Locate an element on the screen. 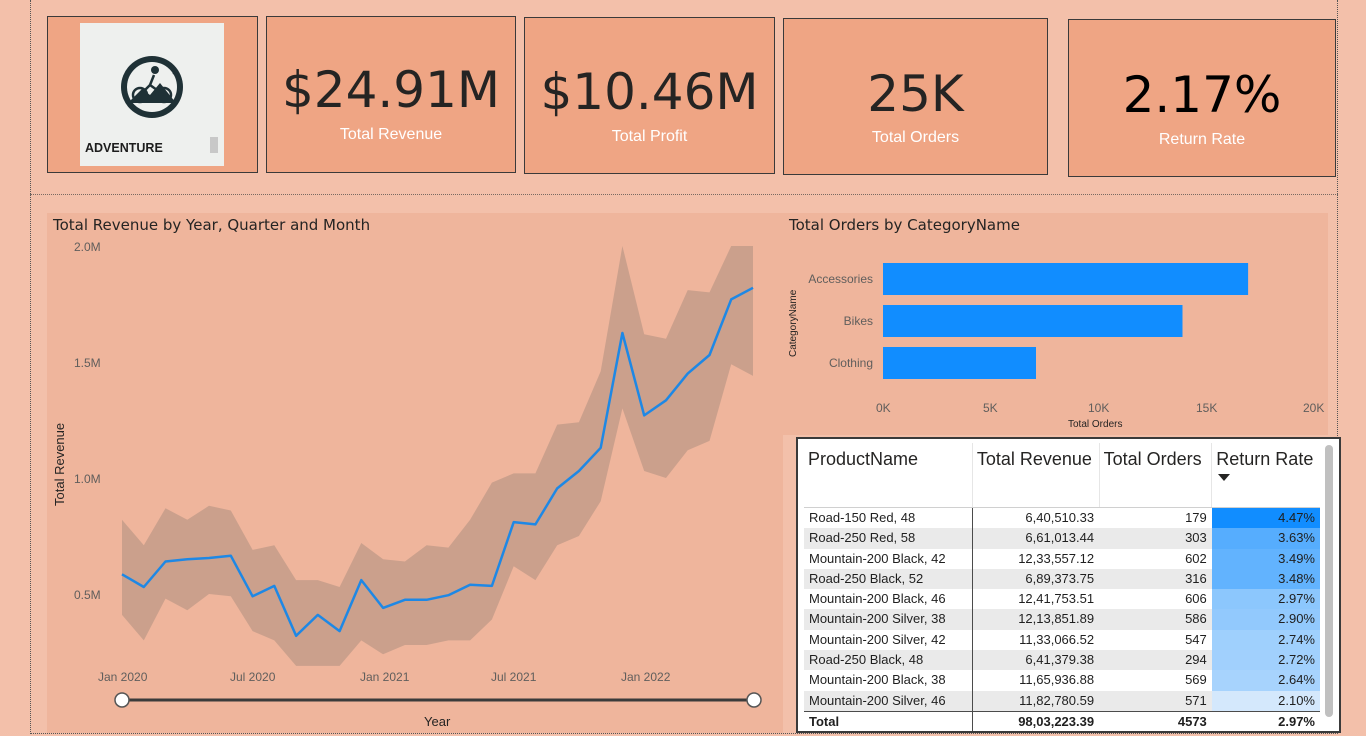 The image size is (1366, 736). y-tick-label: 2.0M is located at coordinates (87, 247).